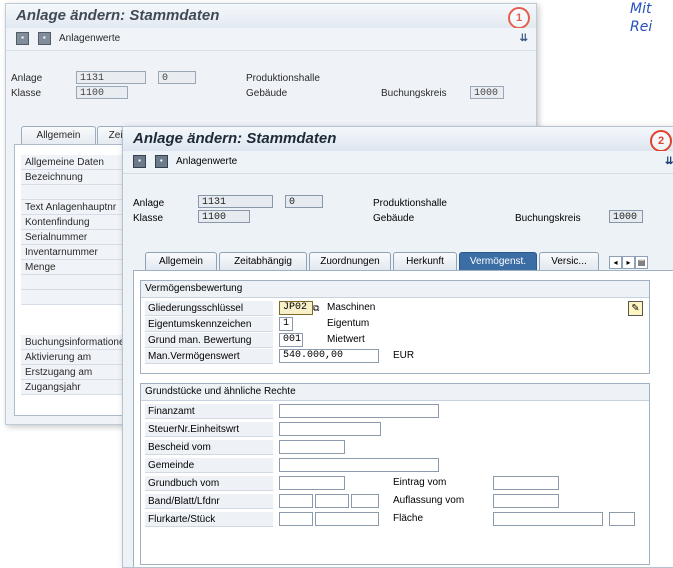 Image resolution: width=673 pixels, height=568 pixels. What do you see at coordinates (209, 465) in the screenshot?
I see `gemeinde-label: Gemeinde` at bounding box center [209, 465].